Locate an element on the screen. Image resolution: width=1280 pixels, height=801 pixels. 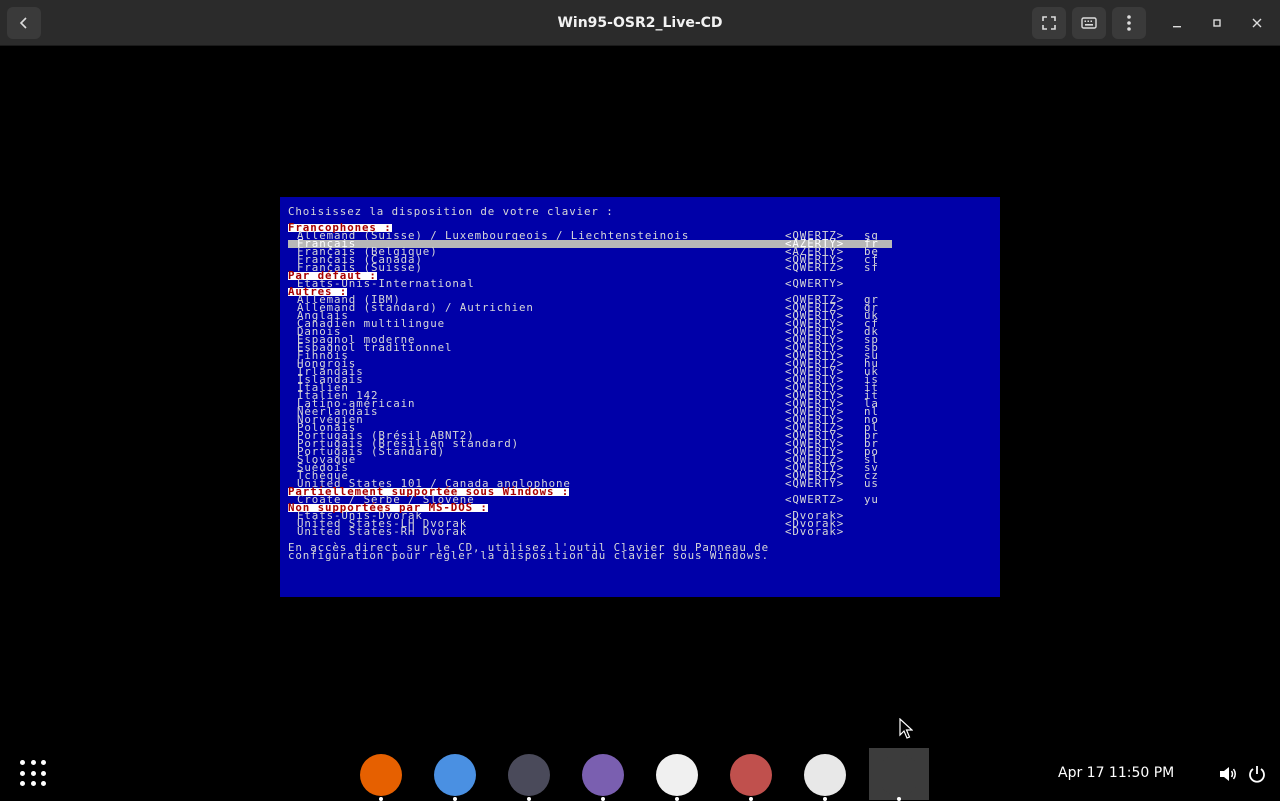
keyboard-button is located at coordinates (1089, 23).